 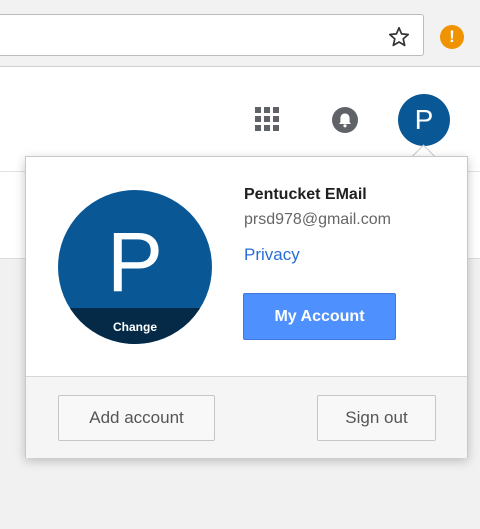 What do you see at coordinates (246, 417) in the screenshot?
I see `popup-footer: Add account Sign out` at bounding box center [246, 417].